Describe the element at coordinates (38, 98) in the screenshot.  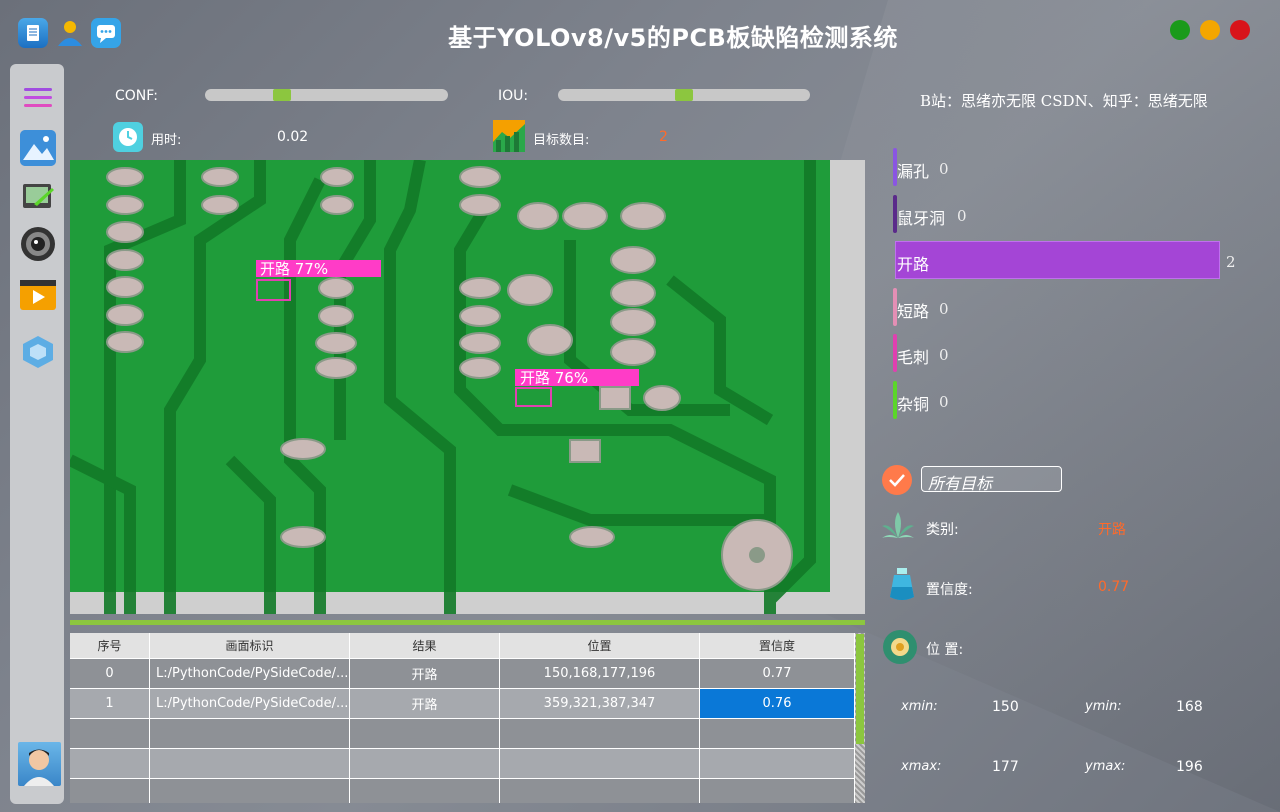
I see `menu-icon` at that location.